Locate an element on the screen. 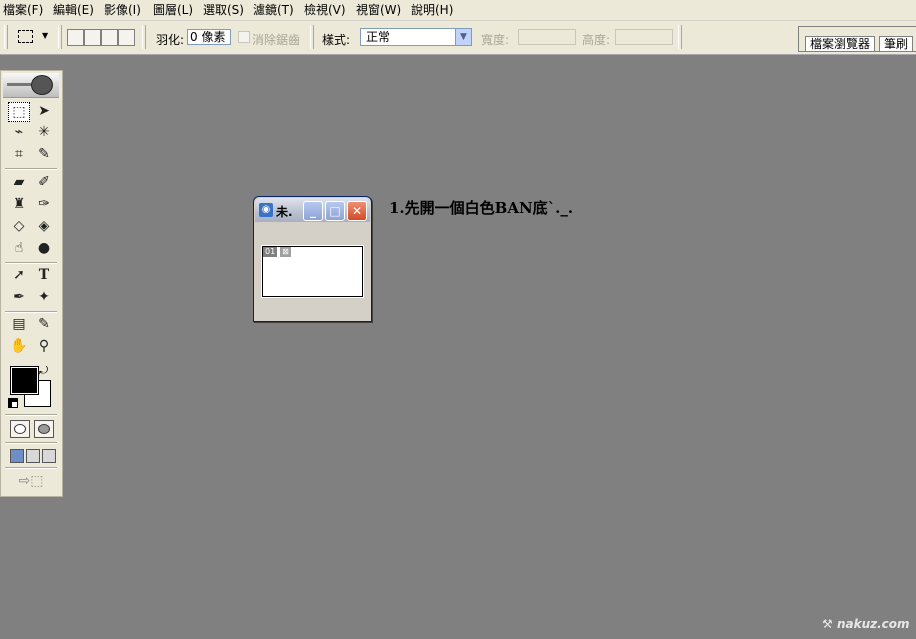  site-watermark: ⚒ nakuz.com is located at coordinates (866, 624).